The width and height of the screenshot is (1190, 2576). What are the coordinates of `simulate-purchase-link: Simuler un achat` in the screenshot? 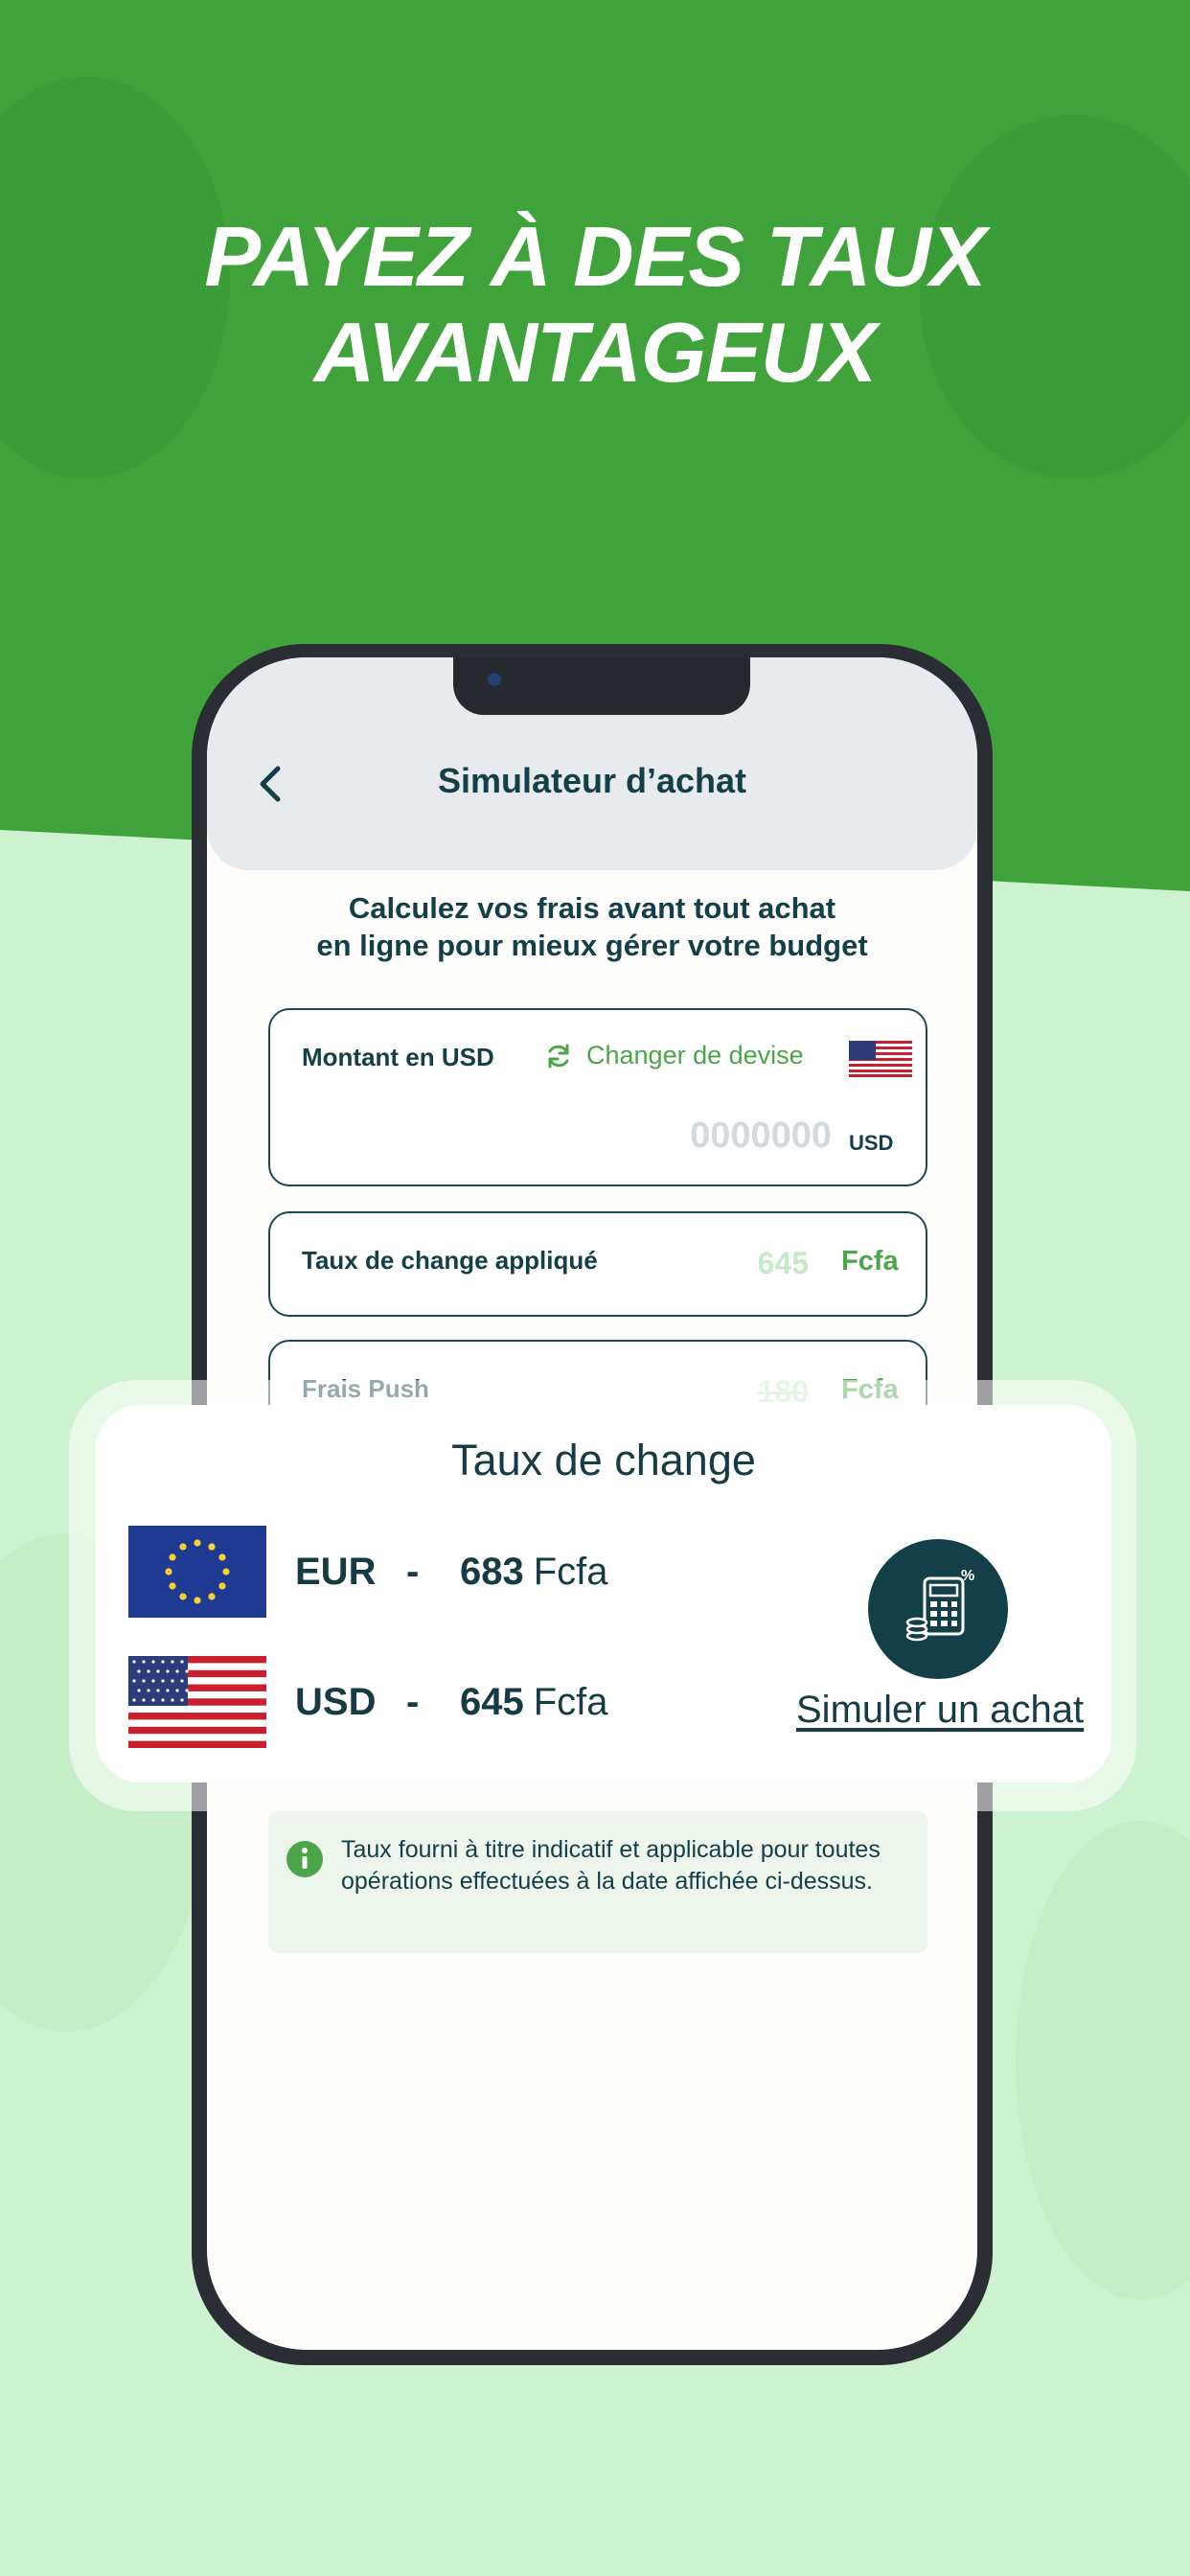 It's located at (940, 1710).